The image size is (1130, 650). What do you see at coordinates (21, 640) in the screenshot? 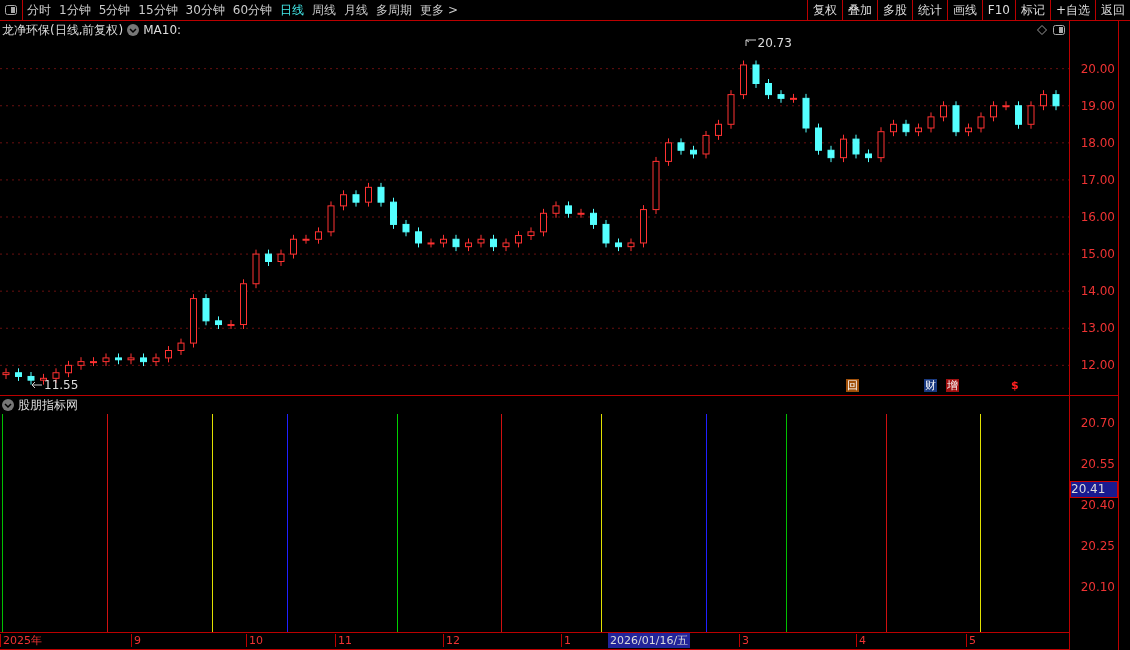
I see `date-label: 2025年` at bounding box center [21, 640].